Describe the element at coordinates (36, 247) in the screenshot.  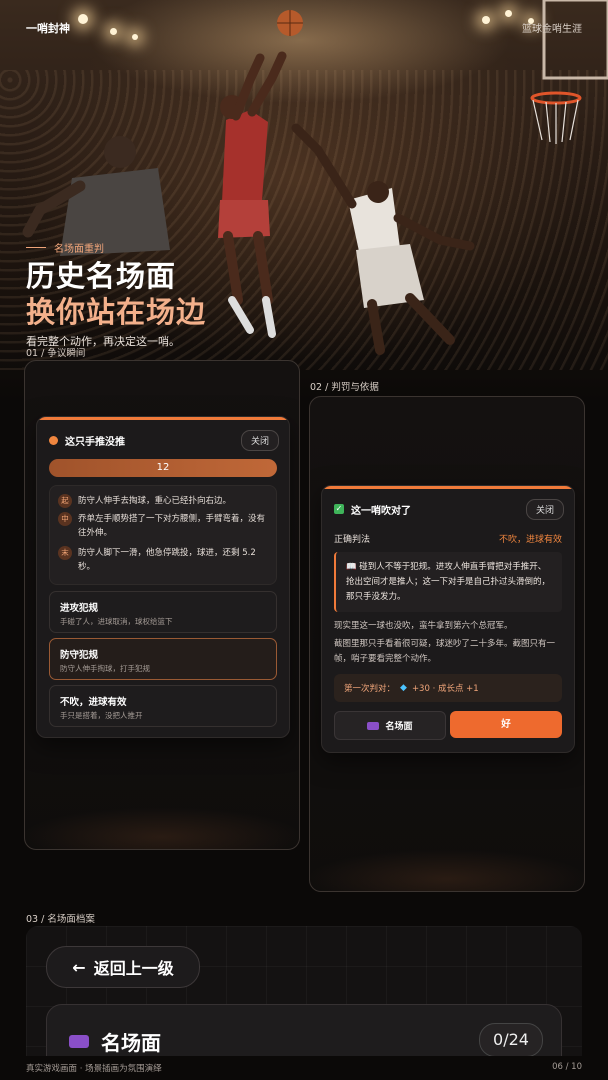
I see `kicker-rule` at that location.